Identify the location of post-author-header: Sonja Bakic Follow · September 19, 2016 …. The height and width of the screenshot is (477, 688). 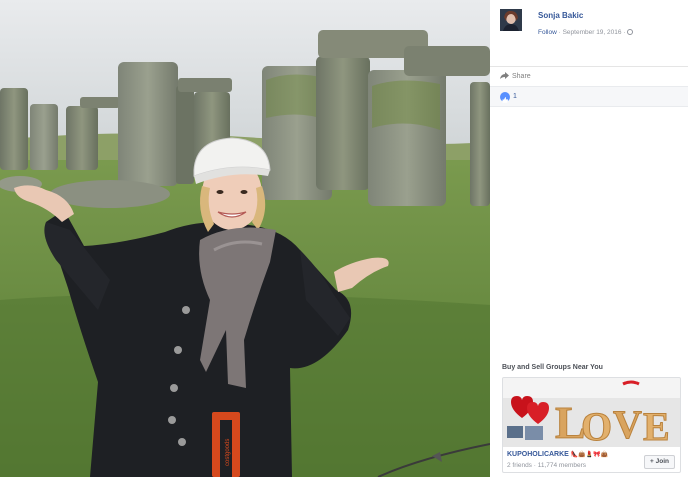
(589, 24).